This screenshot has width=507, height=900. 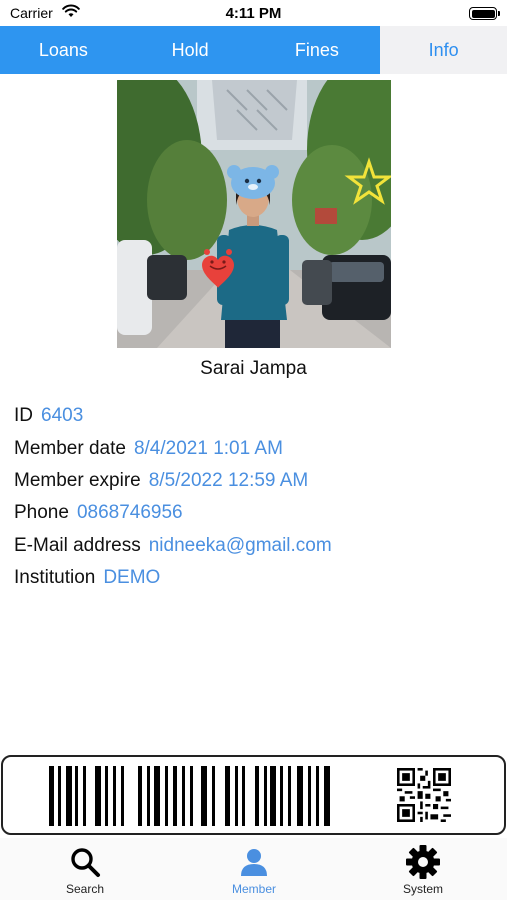 I want to click on info-label: Phone, so click(x=41, y=513).